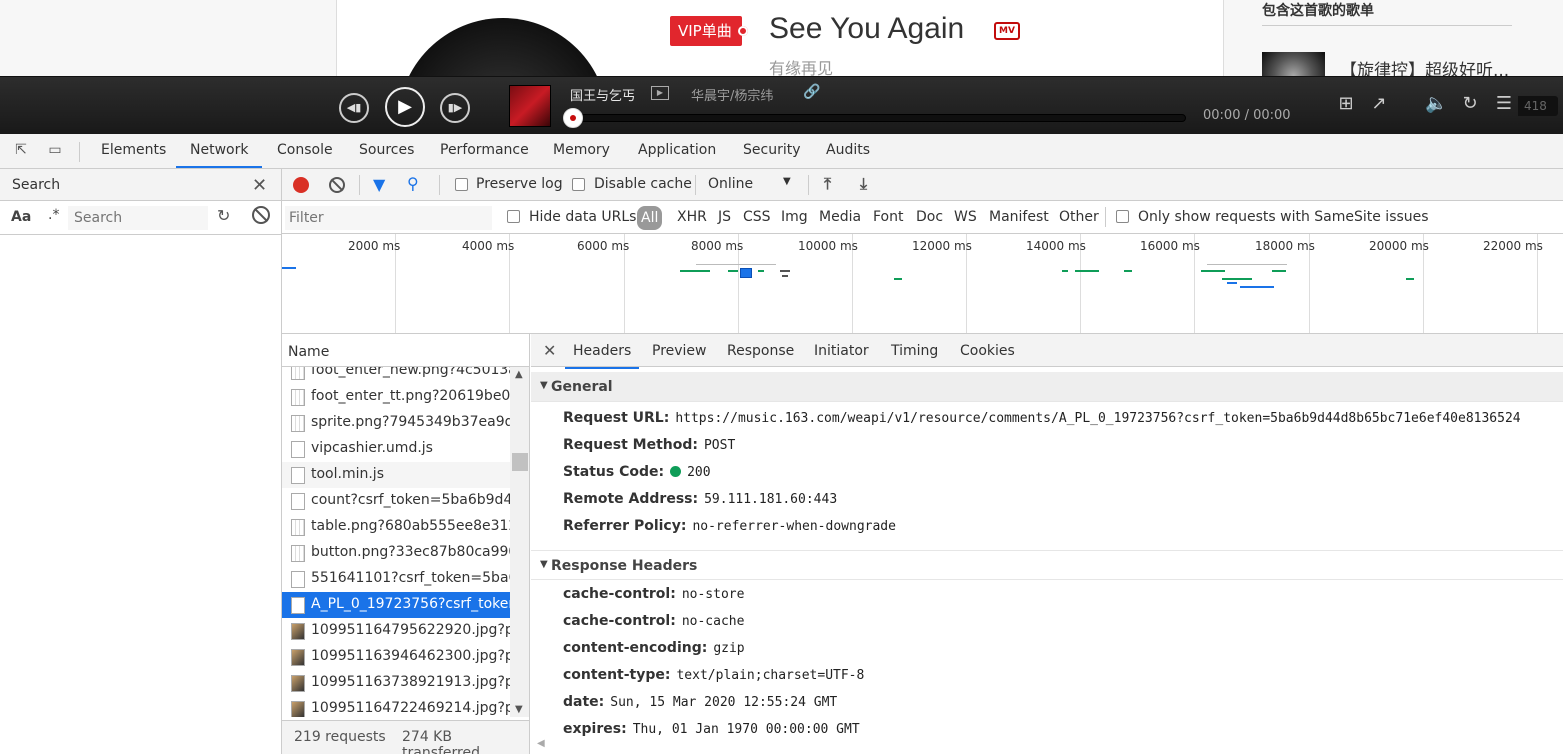 This screenshot has width=1563, height=754. Describe the element at coordinates (1538, 106) in the screenshot. I see `playlist-count: 418` at that location.